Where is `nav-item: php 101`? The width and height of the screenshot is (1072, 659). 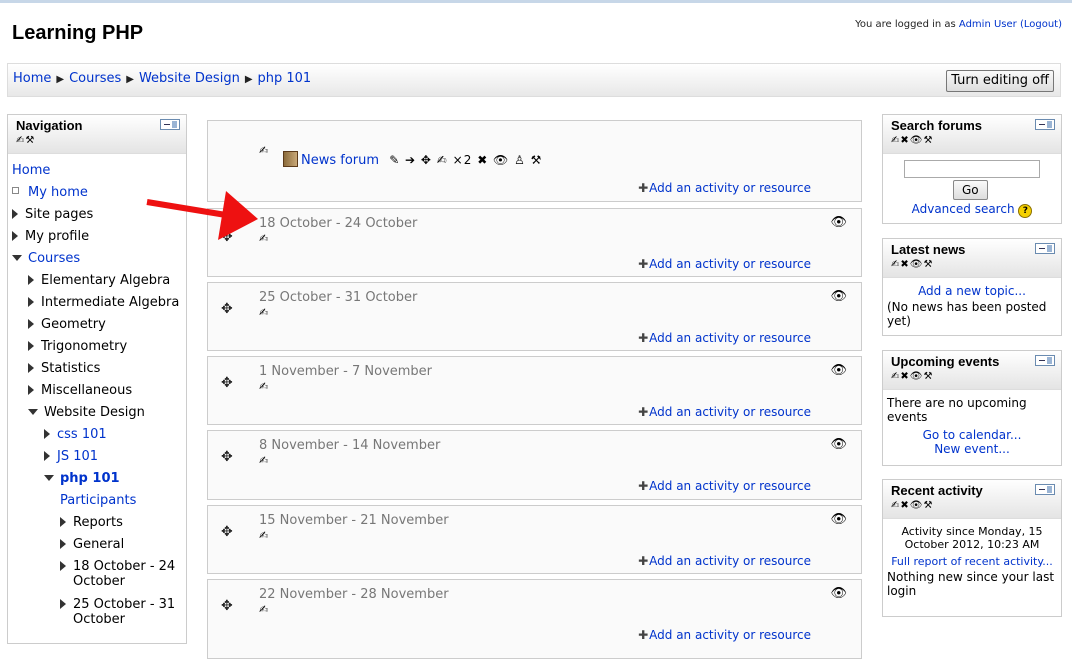 nav-item: php 101 is located at coordinates (82, 478).